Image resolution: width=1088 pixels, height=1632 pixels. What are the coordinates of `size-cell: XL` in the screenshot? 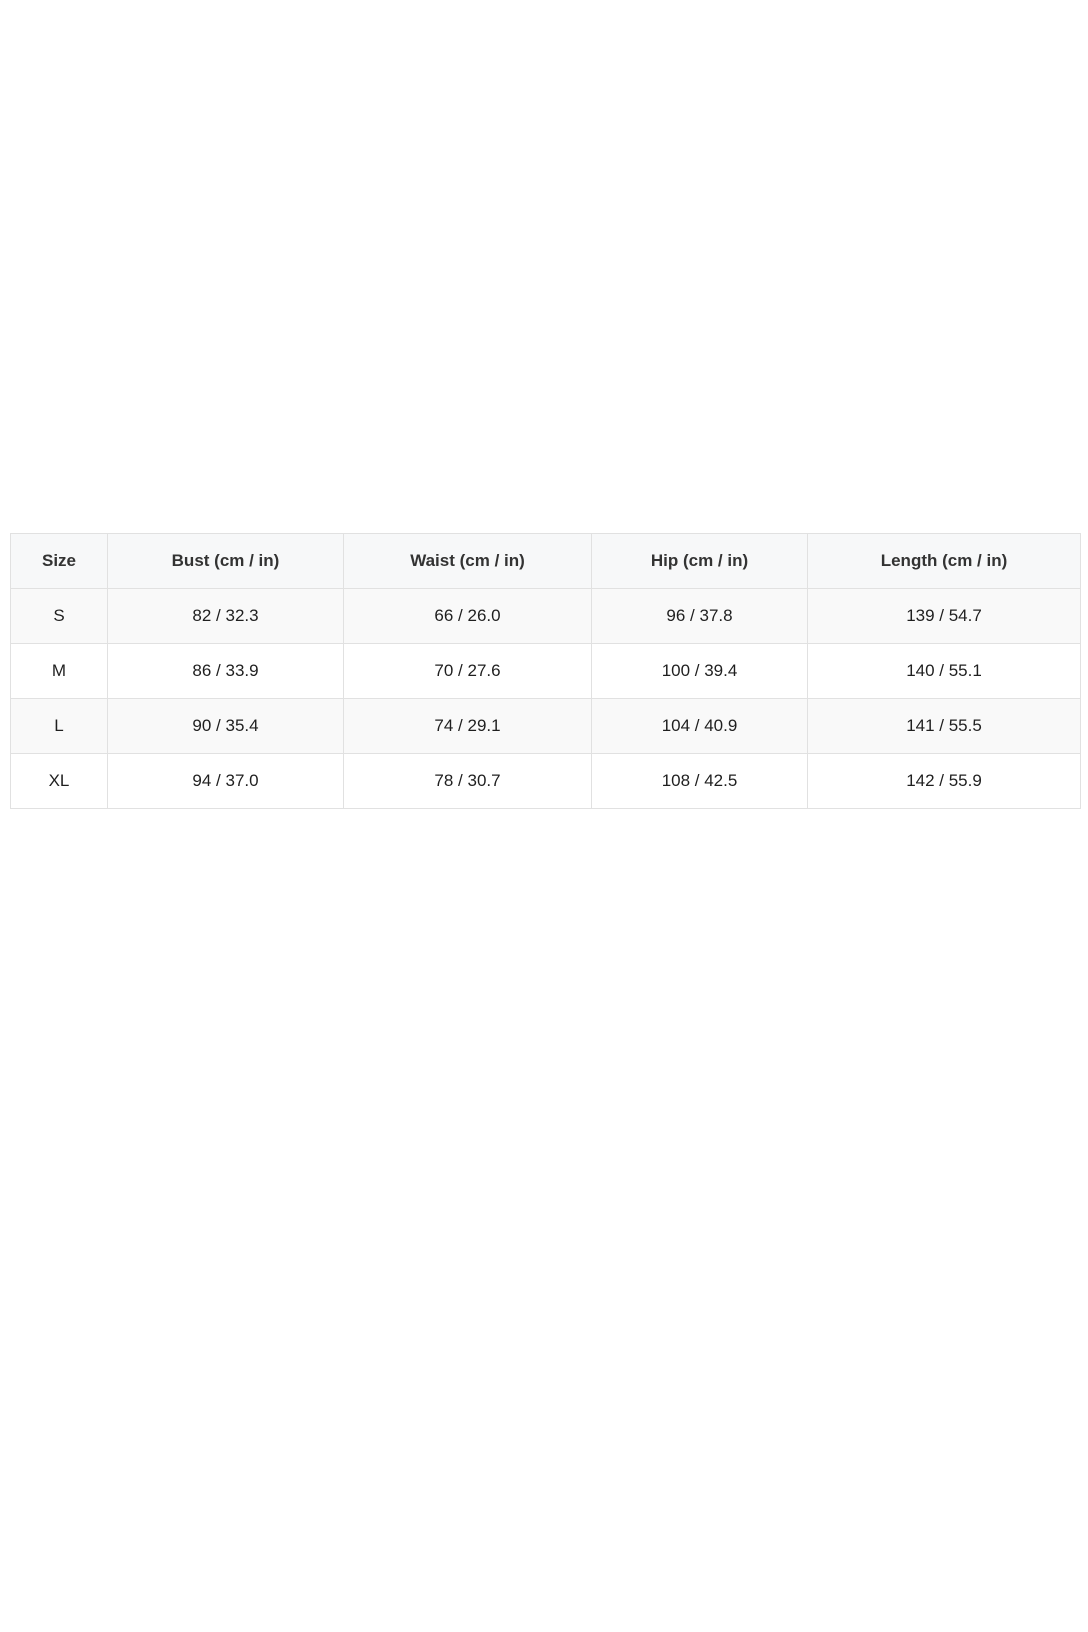 It's located at (59, 781).